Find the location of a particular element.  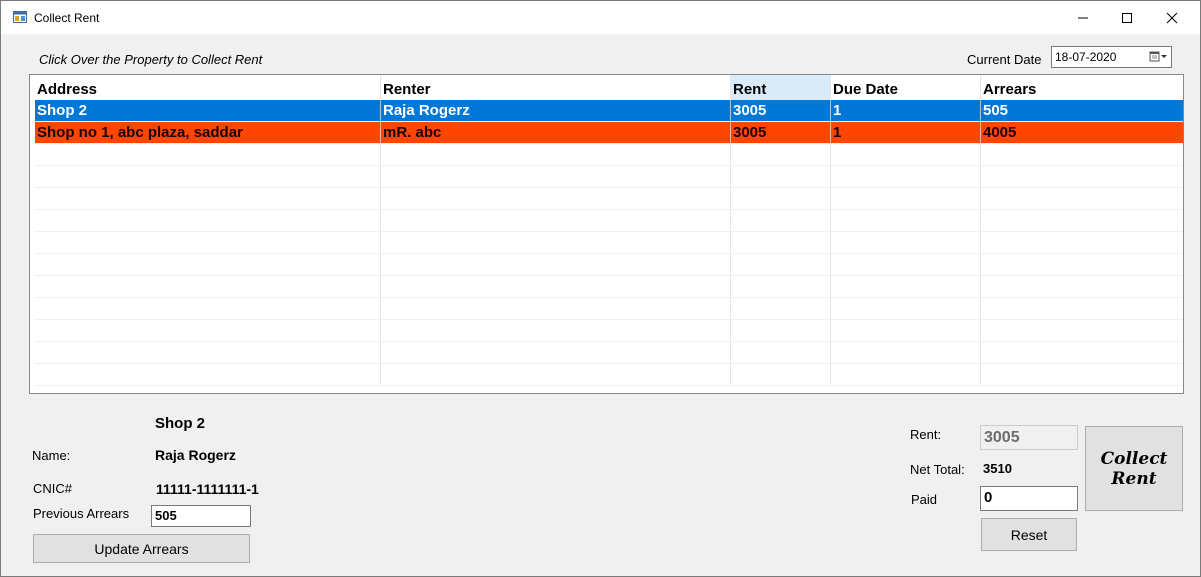

reset-button: Reset is located at coordinates (1029, 534).